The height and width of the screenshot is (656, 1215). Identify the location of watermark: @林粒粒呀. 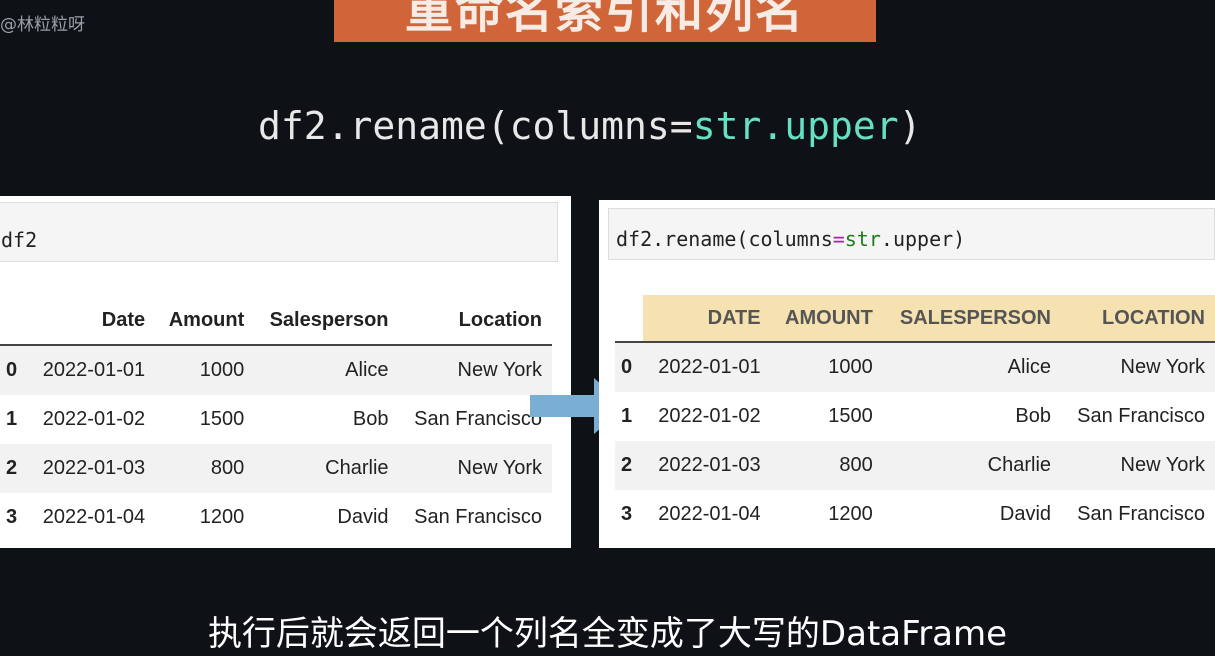
(42, 25).